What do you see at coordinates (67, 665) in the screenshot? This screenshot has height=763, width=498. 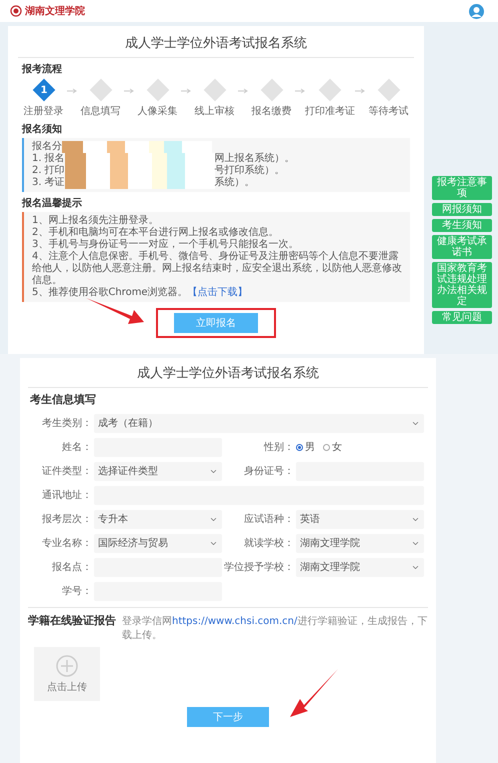 I see `plus-icon` at bounding box center [67, 665].